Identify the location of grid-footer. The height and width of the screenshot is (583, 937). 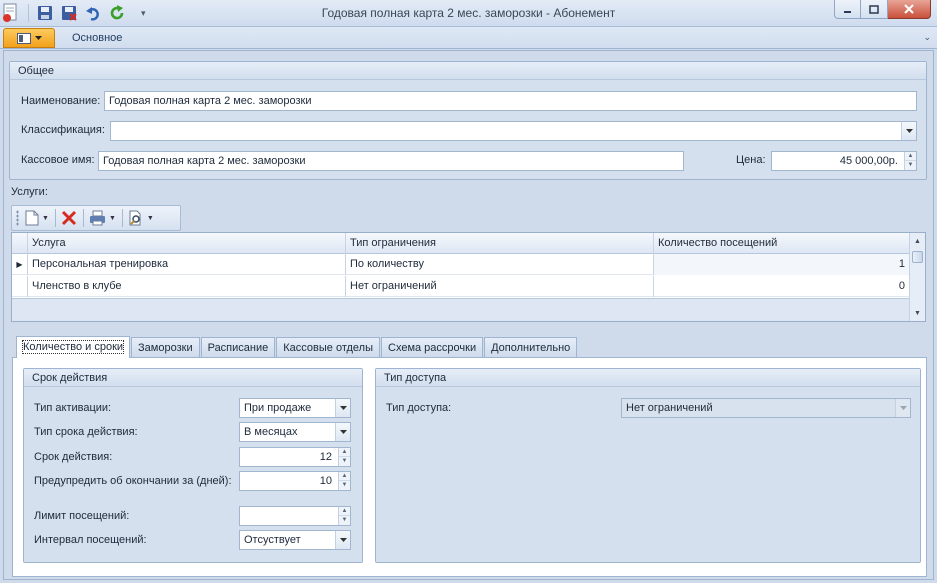
(460, 309).